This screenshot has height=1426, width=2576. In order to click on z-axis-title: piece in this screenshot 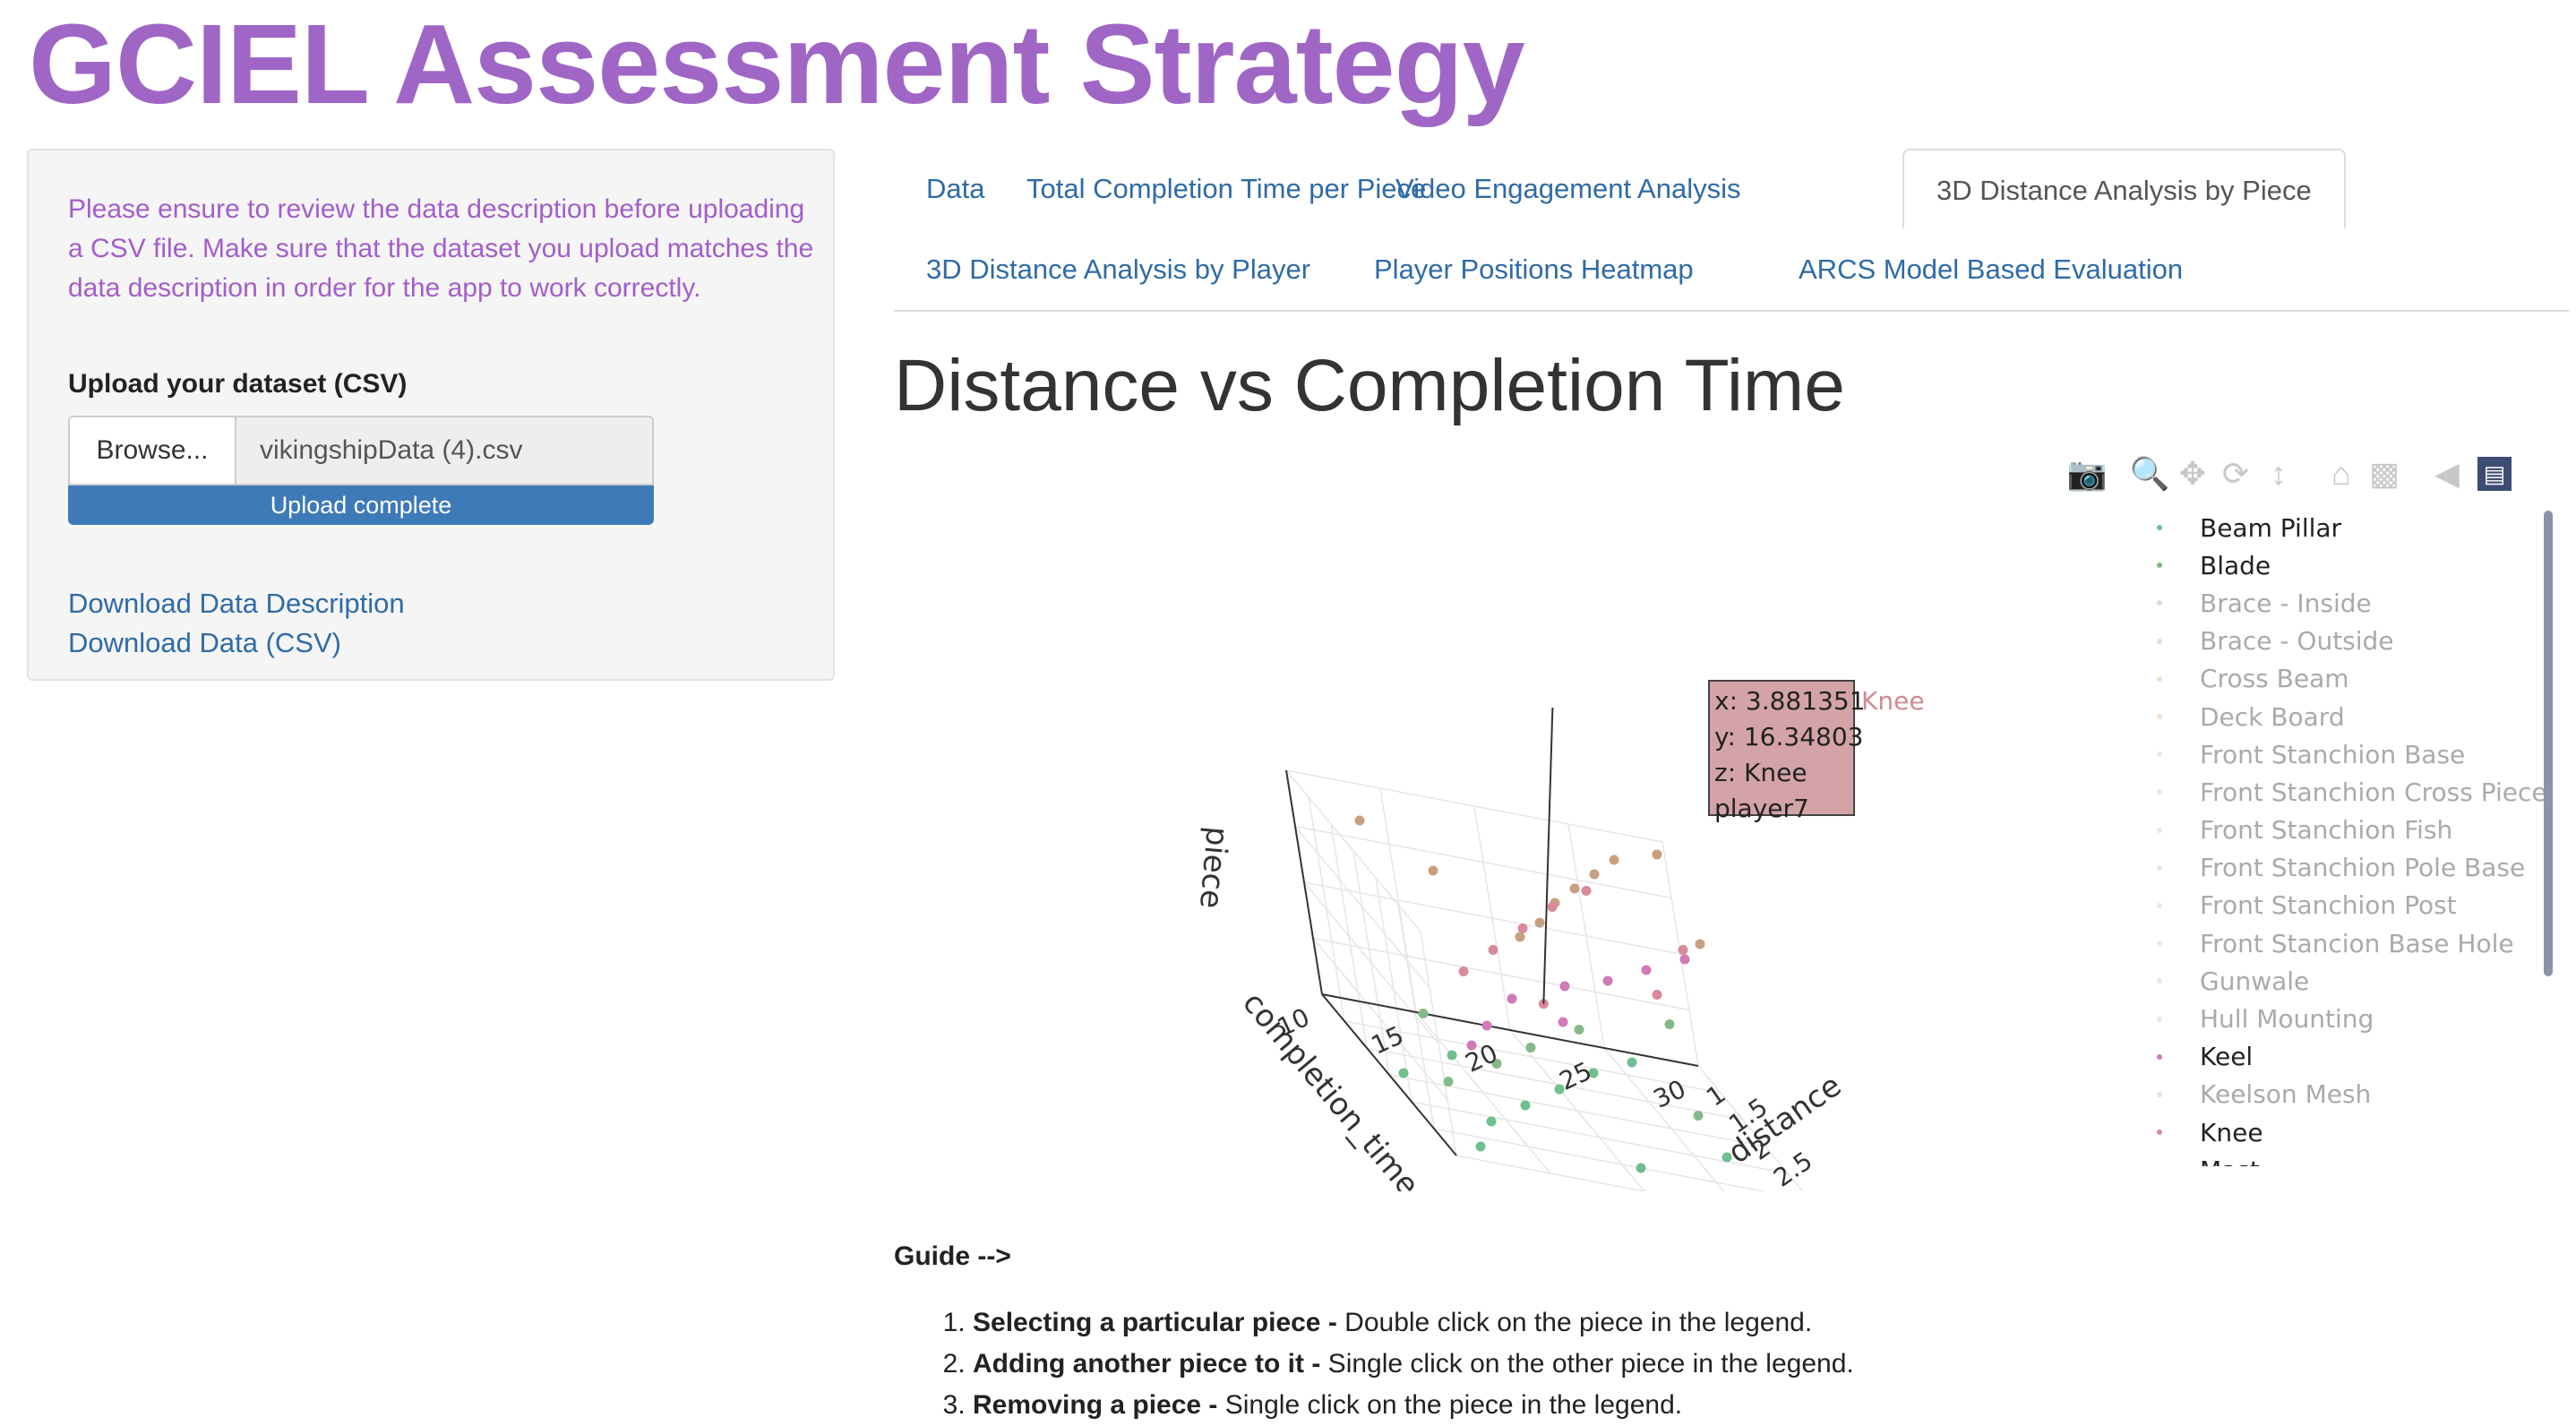, I will do `click(1213, 867)`.